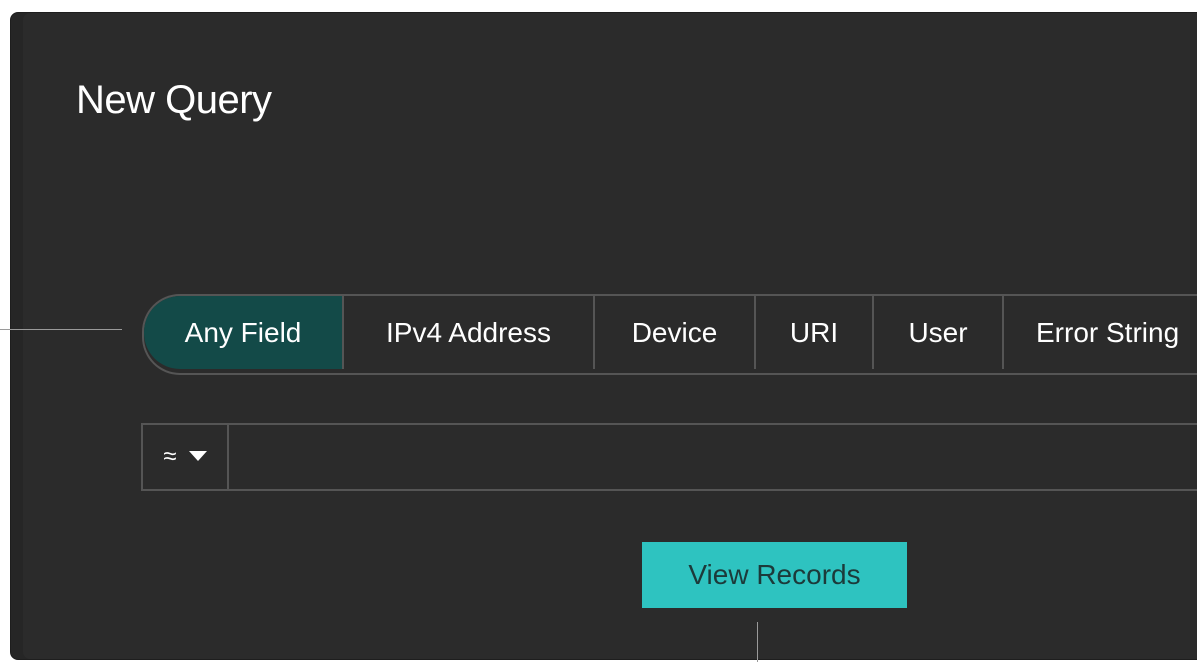 This screenshot has width=1197, height=662. Describe the element at coordinates (939, 332) in the screenshot. I see `tab-user: User` at that location.